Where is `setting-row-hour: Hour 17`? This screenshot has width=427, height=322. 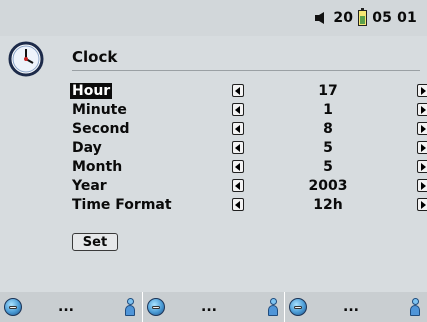
setting-row-hour: Hour 17 is located at coordinates (247, 91).